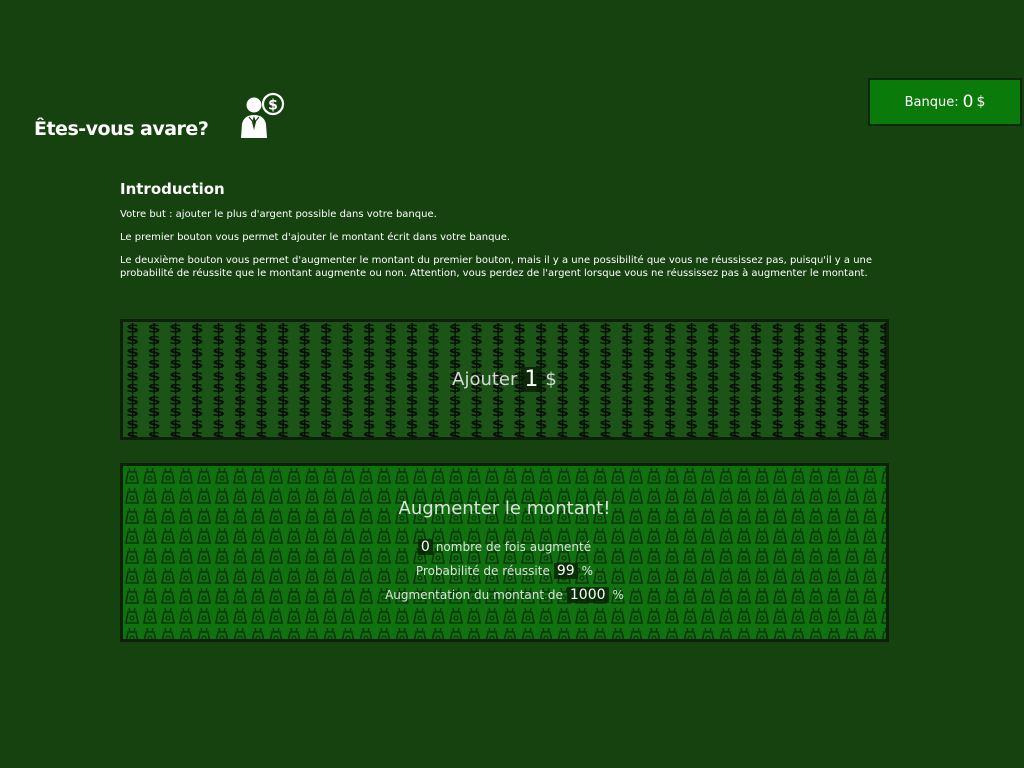 Image resolution: width=1024 pixels, height=768 pixels. I want to click on intro-heading: Introduction, so click(172, 189).